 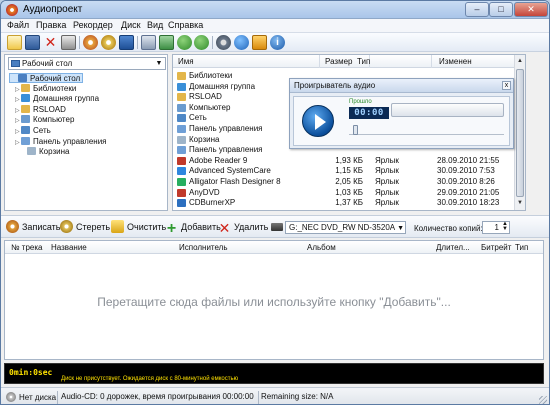 I want to click on title-bar: Аудиопроект – □ ✕, so click(x=275, y=10).